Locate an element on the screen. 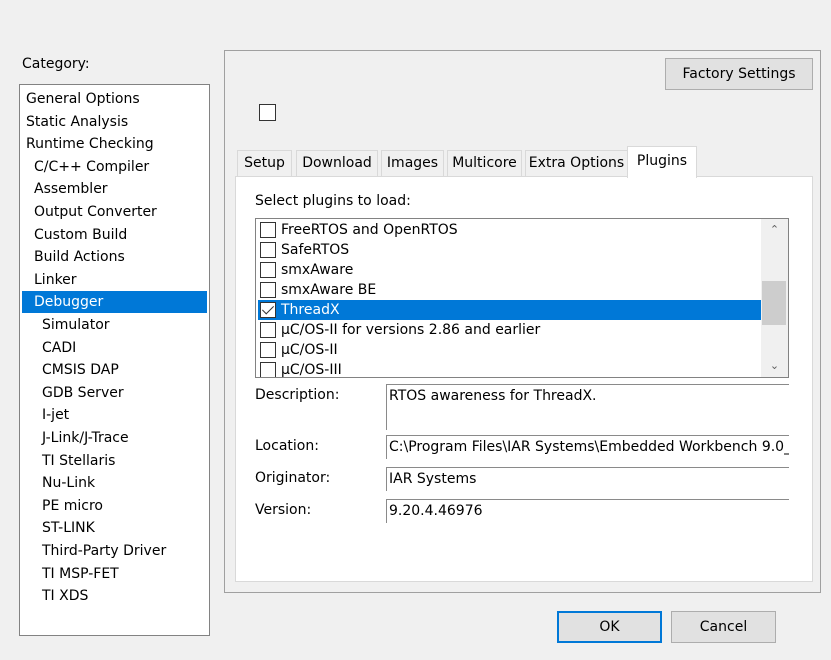 The image size is (831, 660). category-item: GDB Server is located at coordinates (114, 393).